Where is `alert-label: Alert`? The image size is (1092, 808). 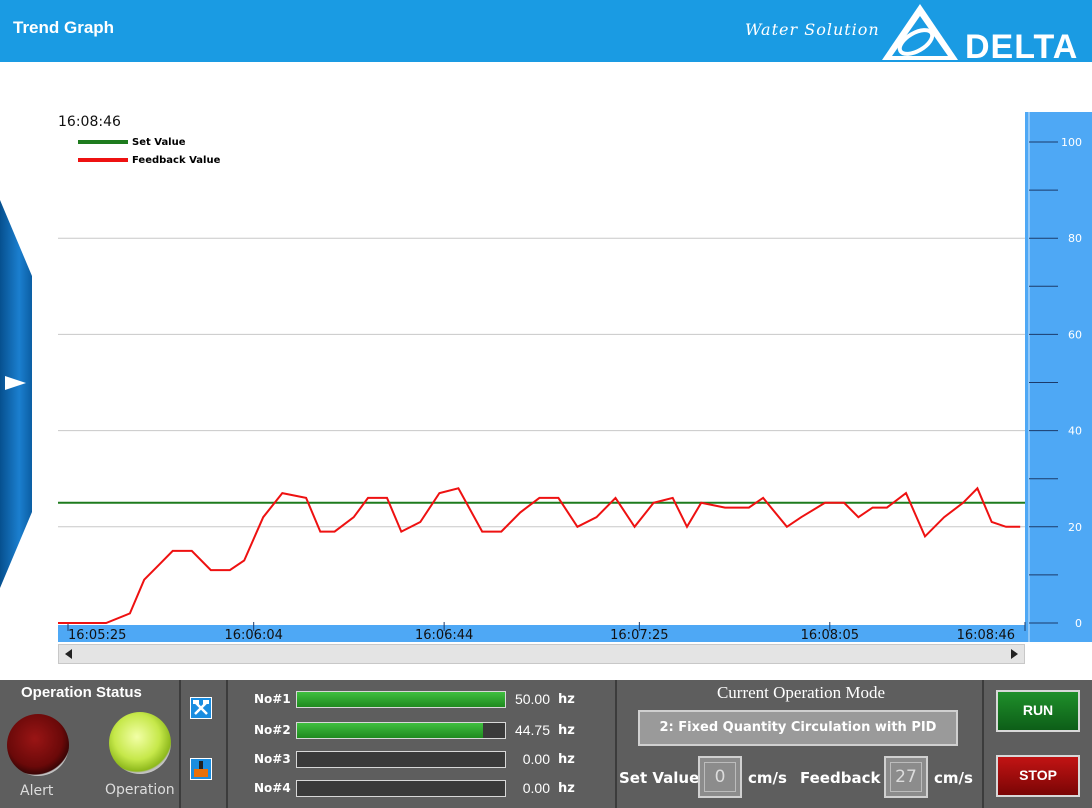
alert-label: Alert is located at coordinates (37, 791).